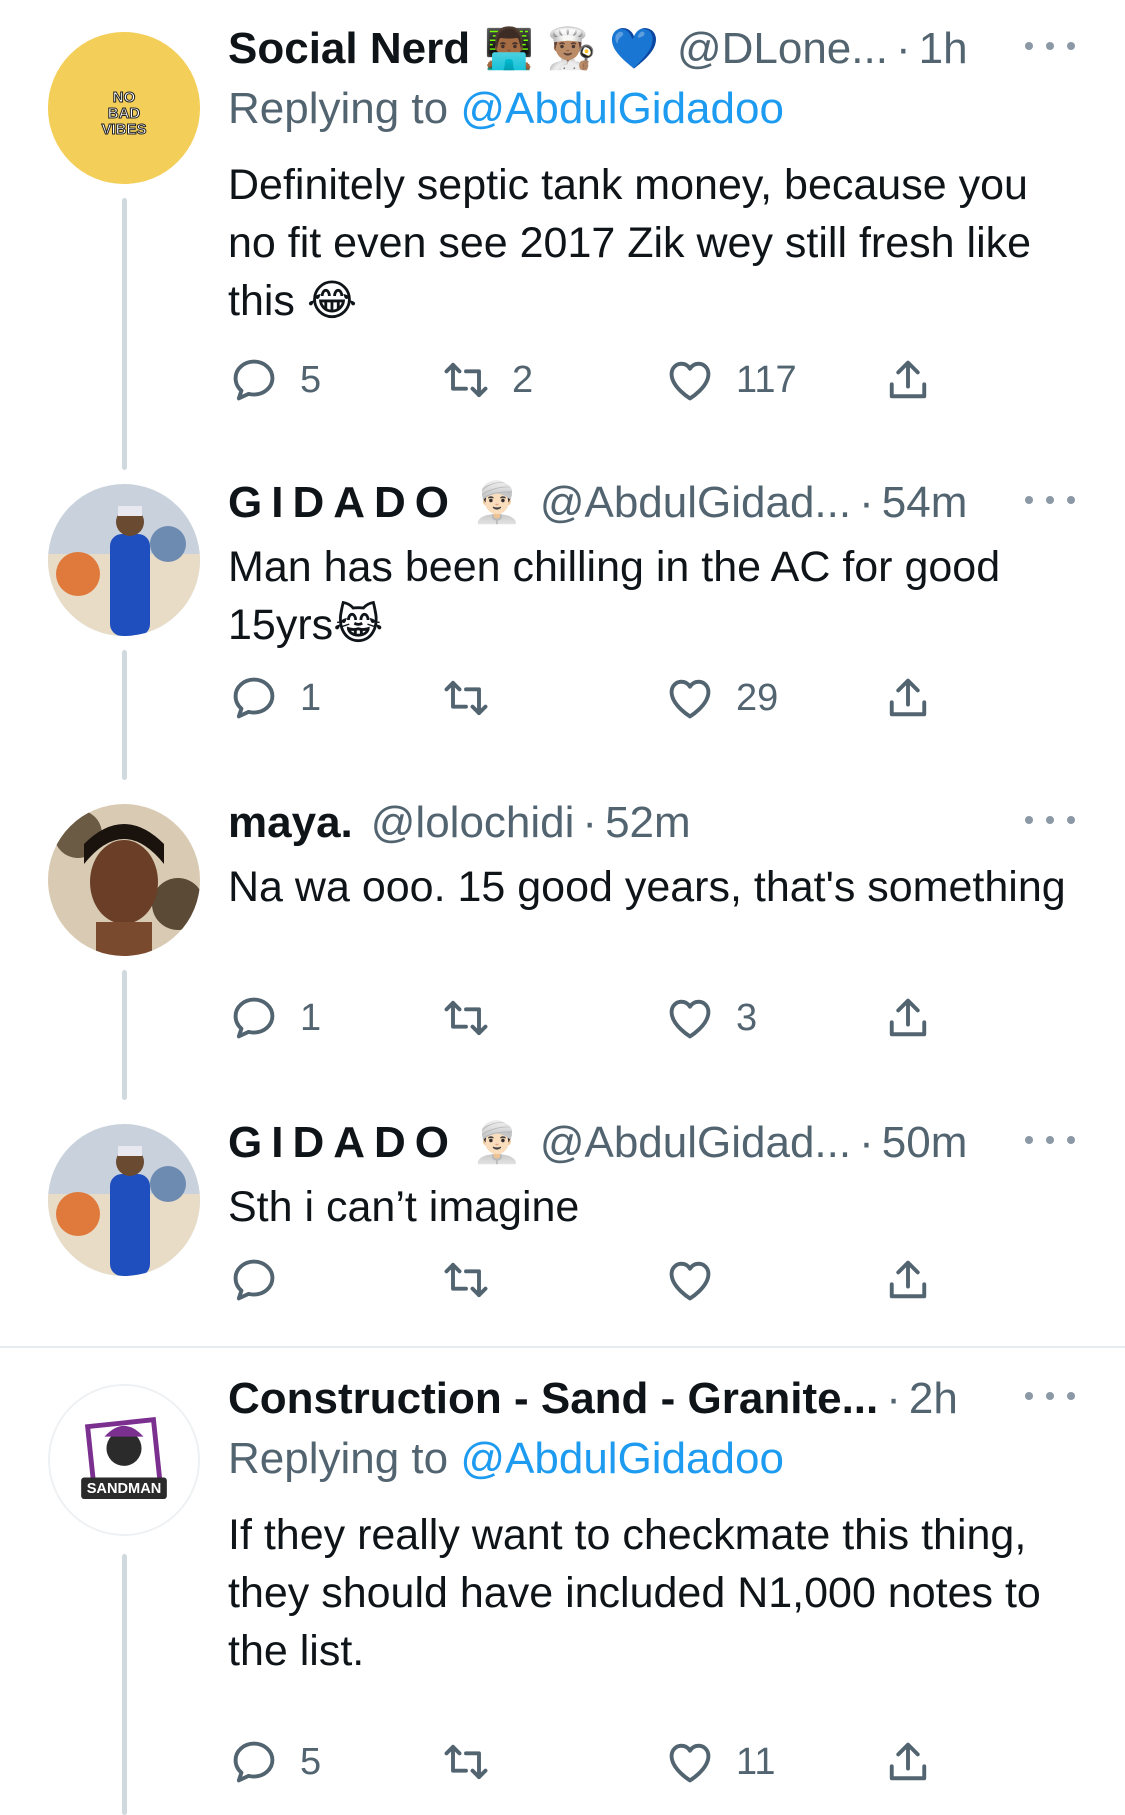  Describe the element at coordinates (523, 379) in the screenshot. I see `retweet-count: 2` at that location.